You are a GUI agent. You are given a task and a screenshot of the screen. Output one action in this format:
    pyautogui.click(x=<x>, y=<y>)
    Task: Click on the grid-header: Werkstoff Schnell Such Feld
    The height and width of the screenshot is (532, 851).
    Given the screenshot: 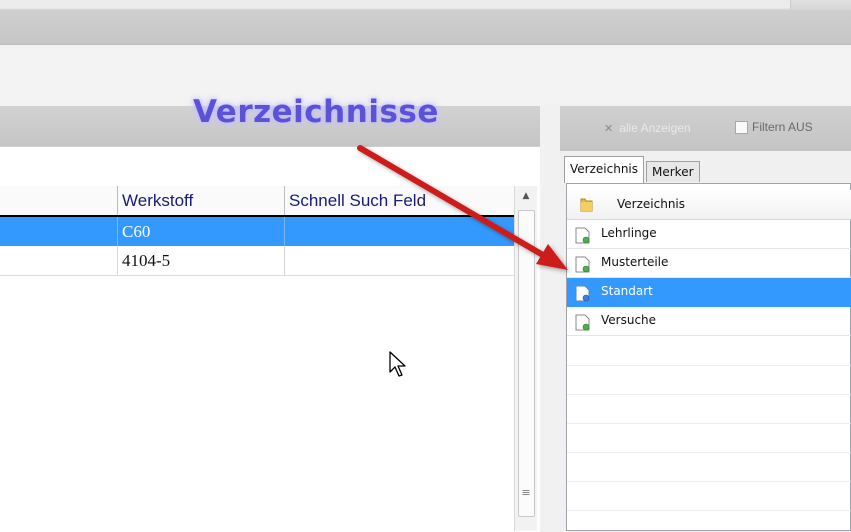 What is the action you would take?
    pyautogui.click(x=257, y=201)
    